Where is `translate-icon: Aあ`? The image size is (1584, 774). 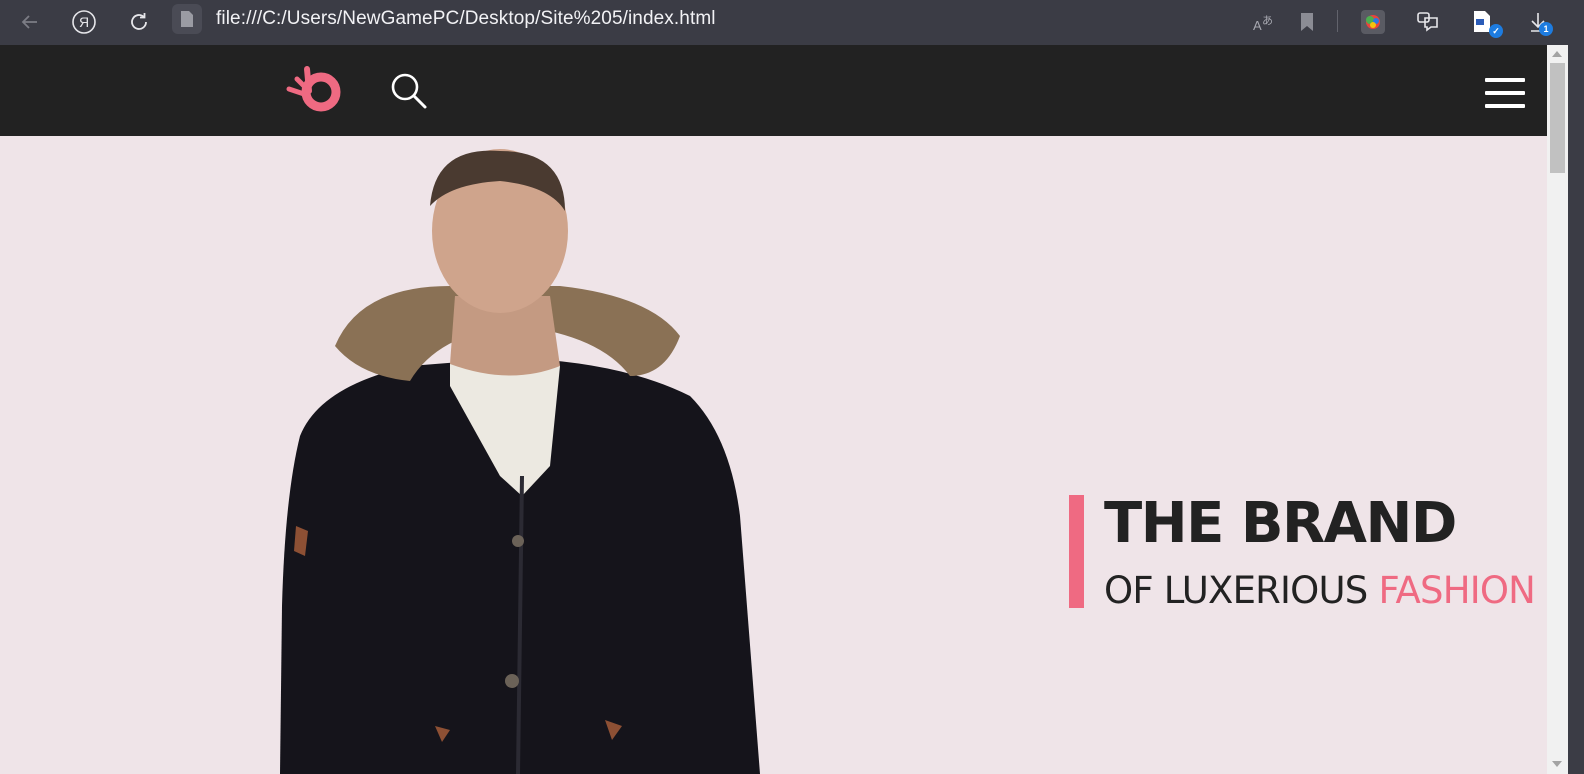 translate-icon: Aあ is located at coordinates (1264, 22).